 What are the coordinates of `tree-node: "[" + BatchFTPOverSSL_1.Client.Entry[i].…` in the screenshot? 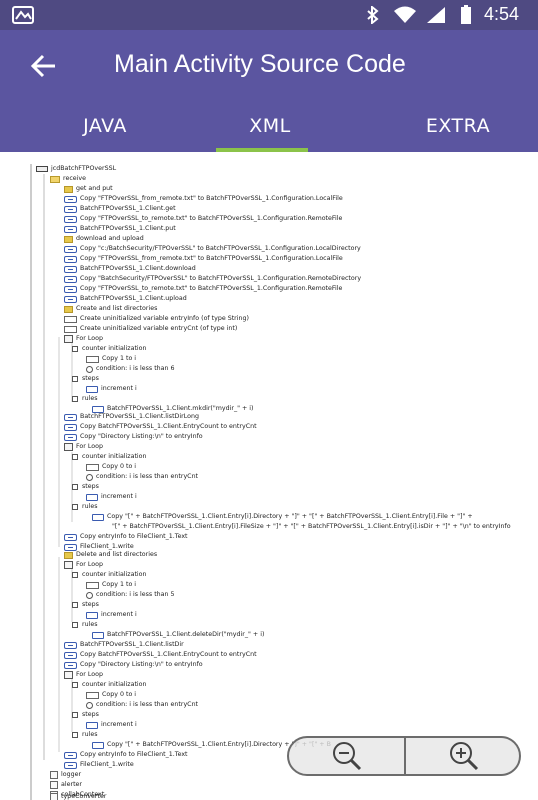 It's located at (311, 527).